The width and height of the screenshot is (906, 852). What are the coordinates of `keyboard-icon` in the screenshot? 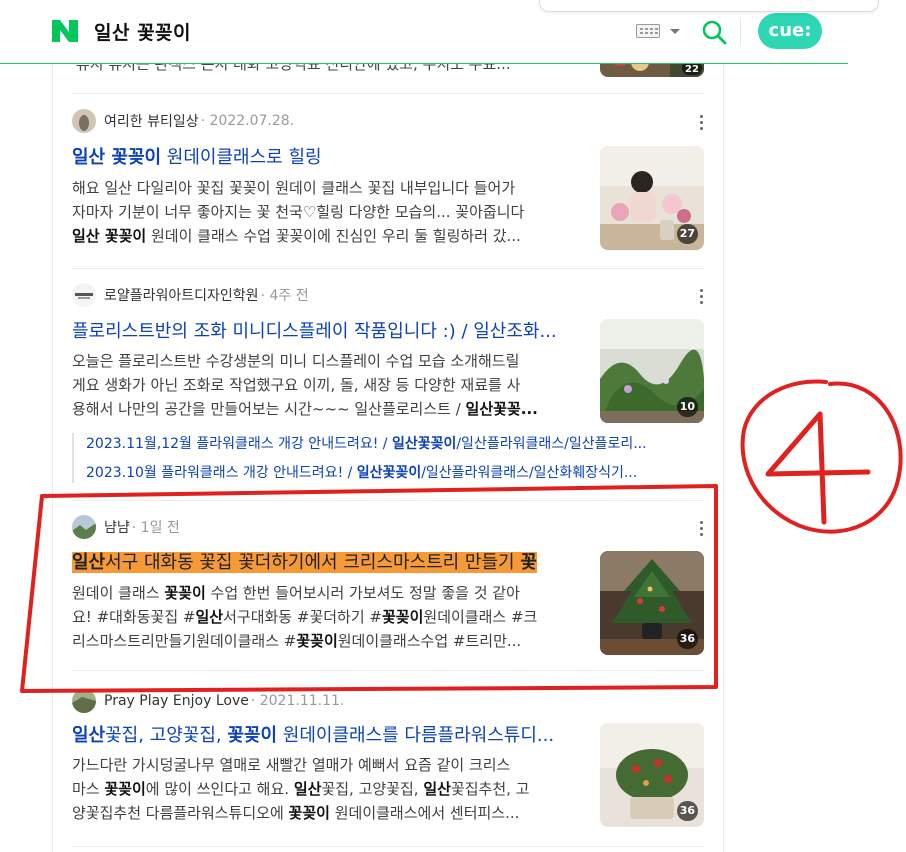 It's located at (648, 31).